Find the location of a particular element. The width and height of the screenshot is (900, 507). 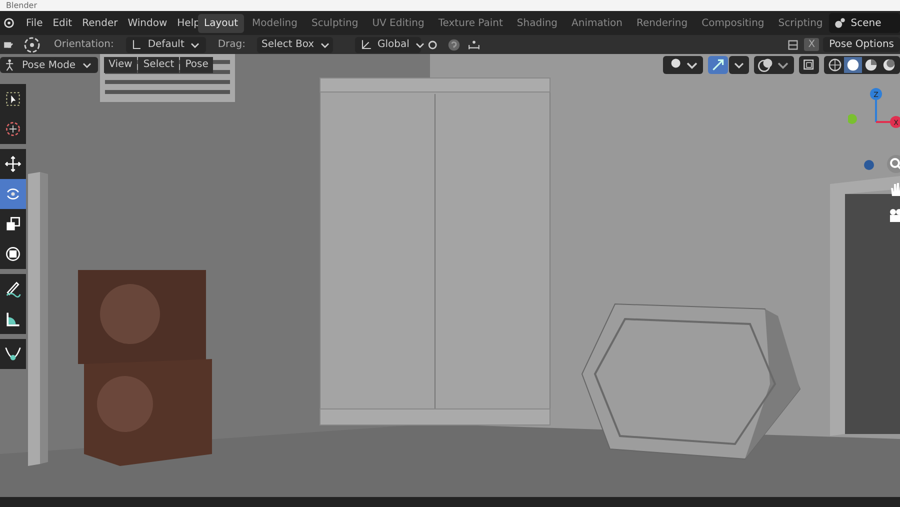

menu-item: Window is located at coordinates (148, 23).